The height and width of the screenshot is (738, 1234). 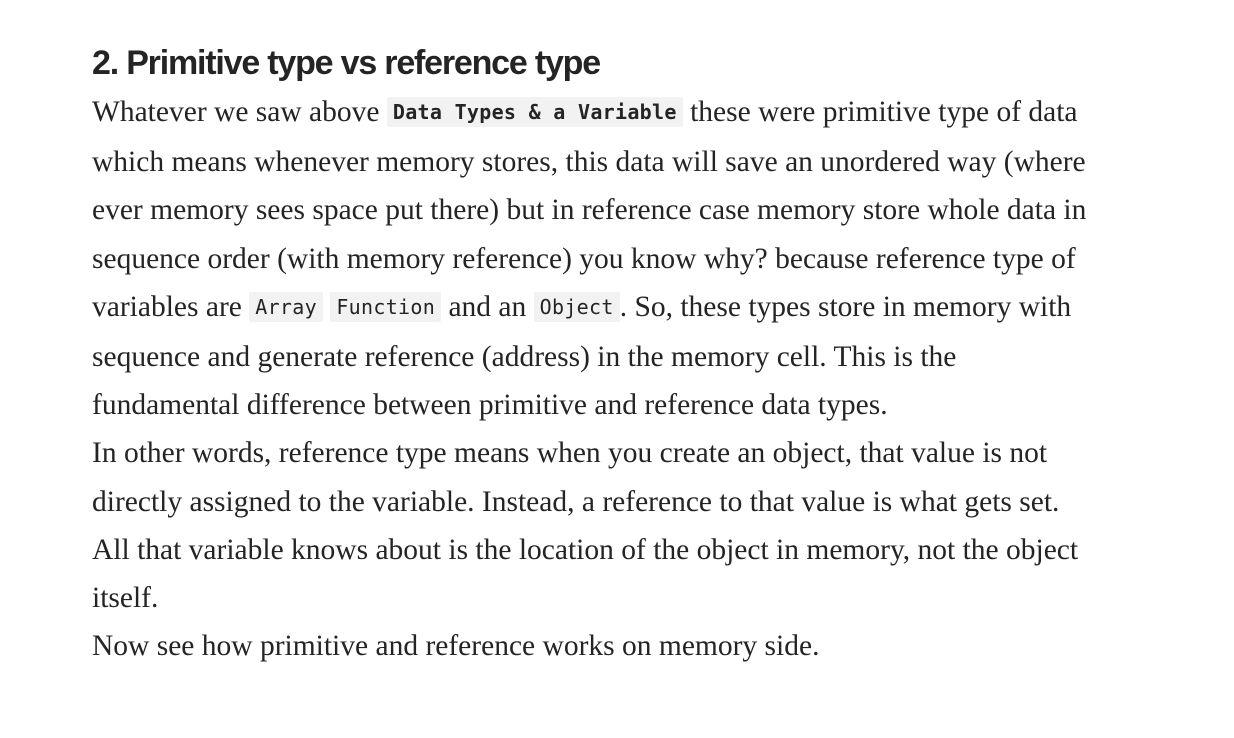 What do you see at coordinates (286, 306) in the screenshot?
I see `inline-code-array: Array` at bounding box center [286, 306].